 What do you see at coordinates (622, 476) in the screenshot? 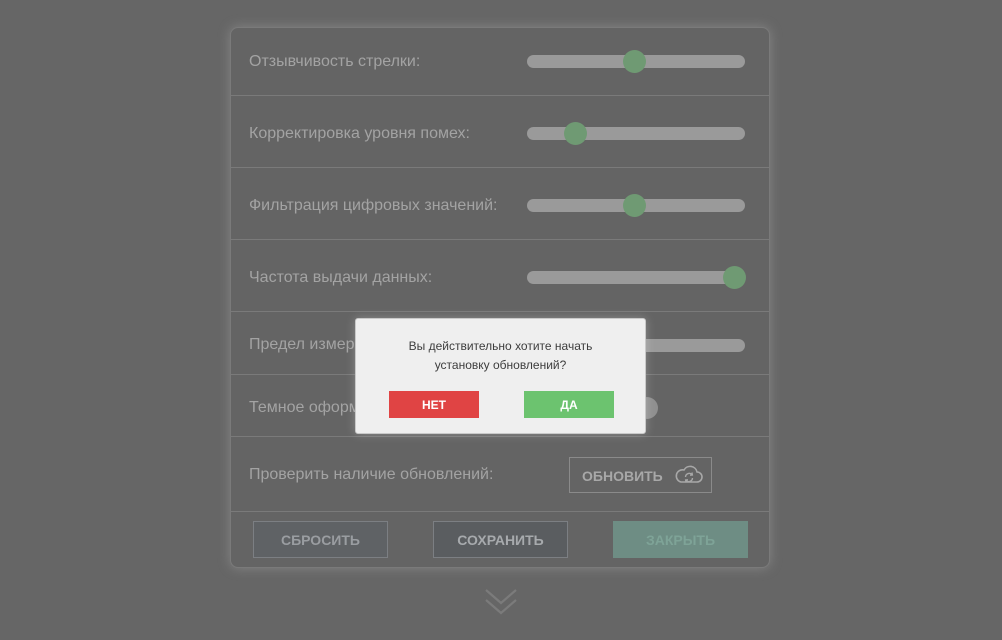
I see `update-button-label: ОБНОВИТЬ` at bounding box center [622, 476].